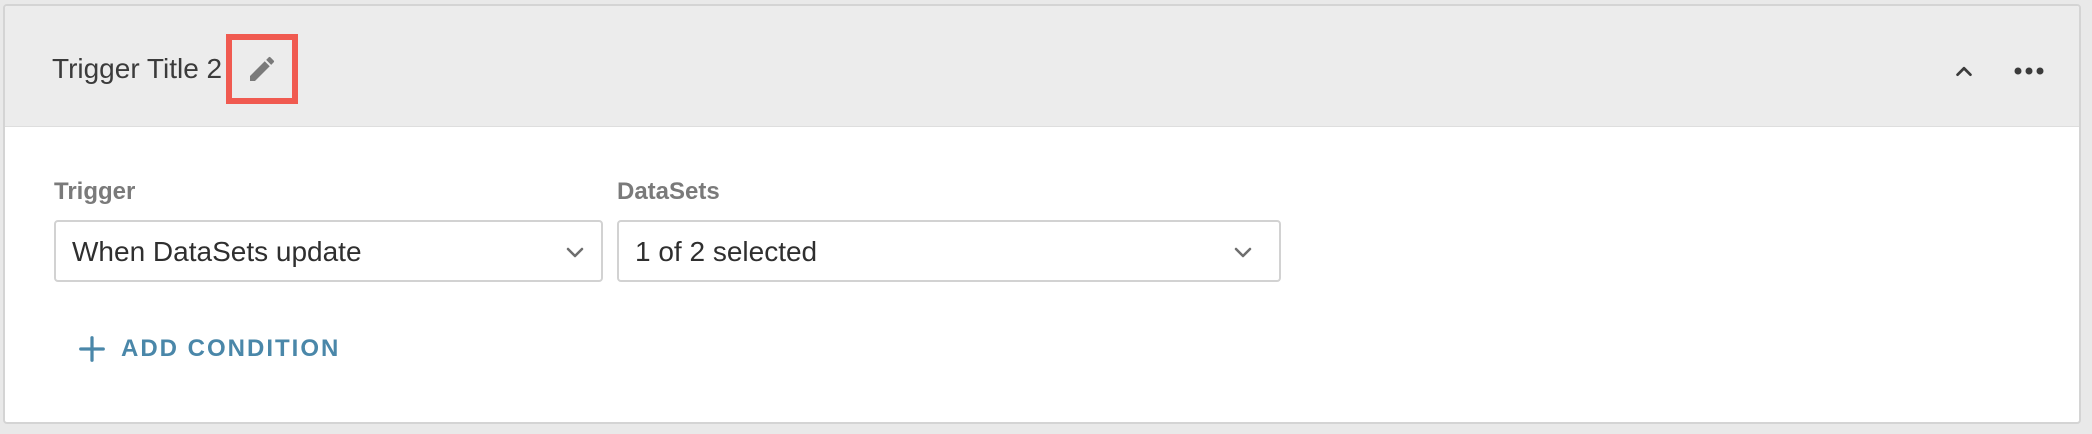 The width and height of the screenshot is (2092, 434). Describe the element at coordinates (95, 191) in the screenshot. I see `trigger-field-label: Trigger` at that location.